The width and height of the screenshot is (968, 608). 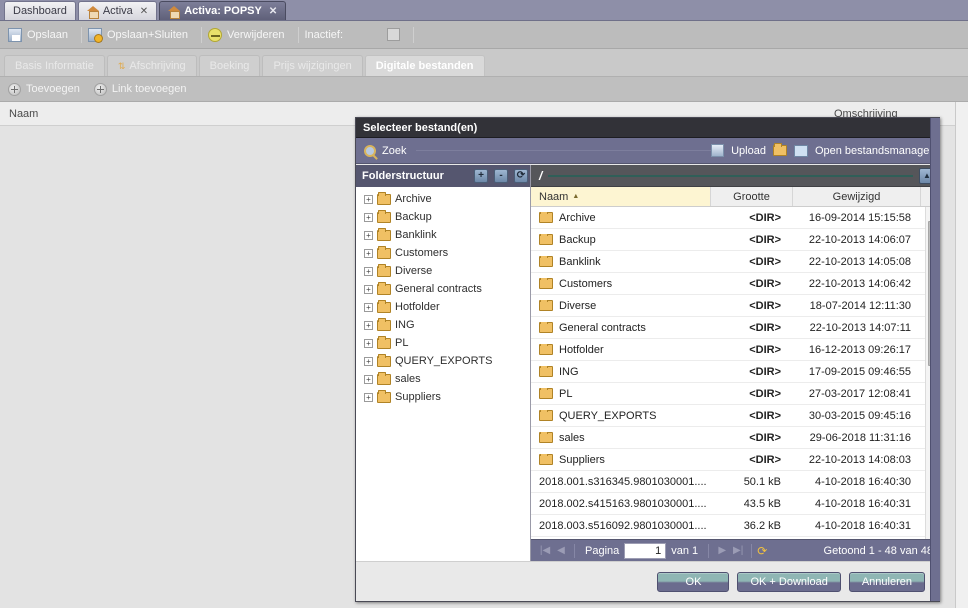 What do you see at coordinates (443, 289) in the screenshot?
I see `tree-node: + General contracts` at bounding box center [443, 289].